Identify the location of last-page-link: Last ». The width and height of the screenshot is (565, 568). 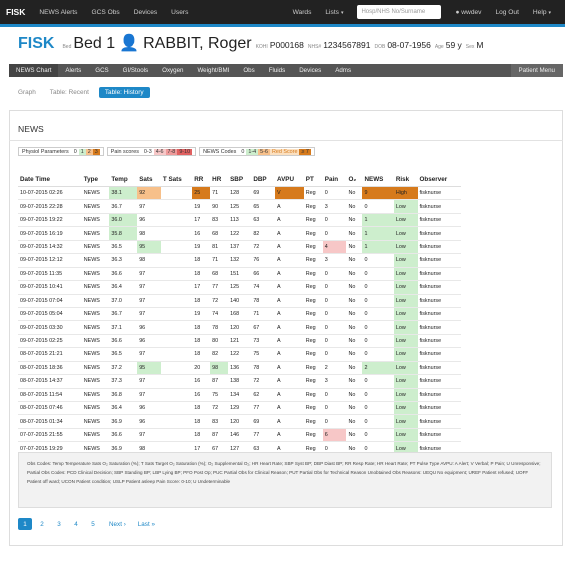
(146, 524).